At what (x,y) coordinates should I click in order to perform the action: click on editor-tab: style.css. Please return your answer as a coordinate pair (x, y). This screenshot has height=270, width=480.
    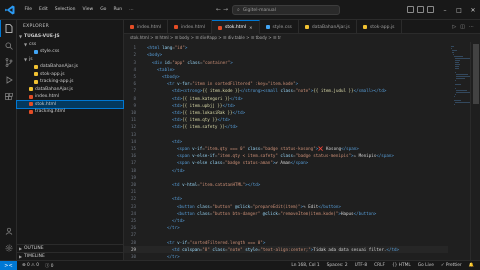
    Looking at the image, I should click on (279, 27).